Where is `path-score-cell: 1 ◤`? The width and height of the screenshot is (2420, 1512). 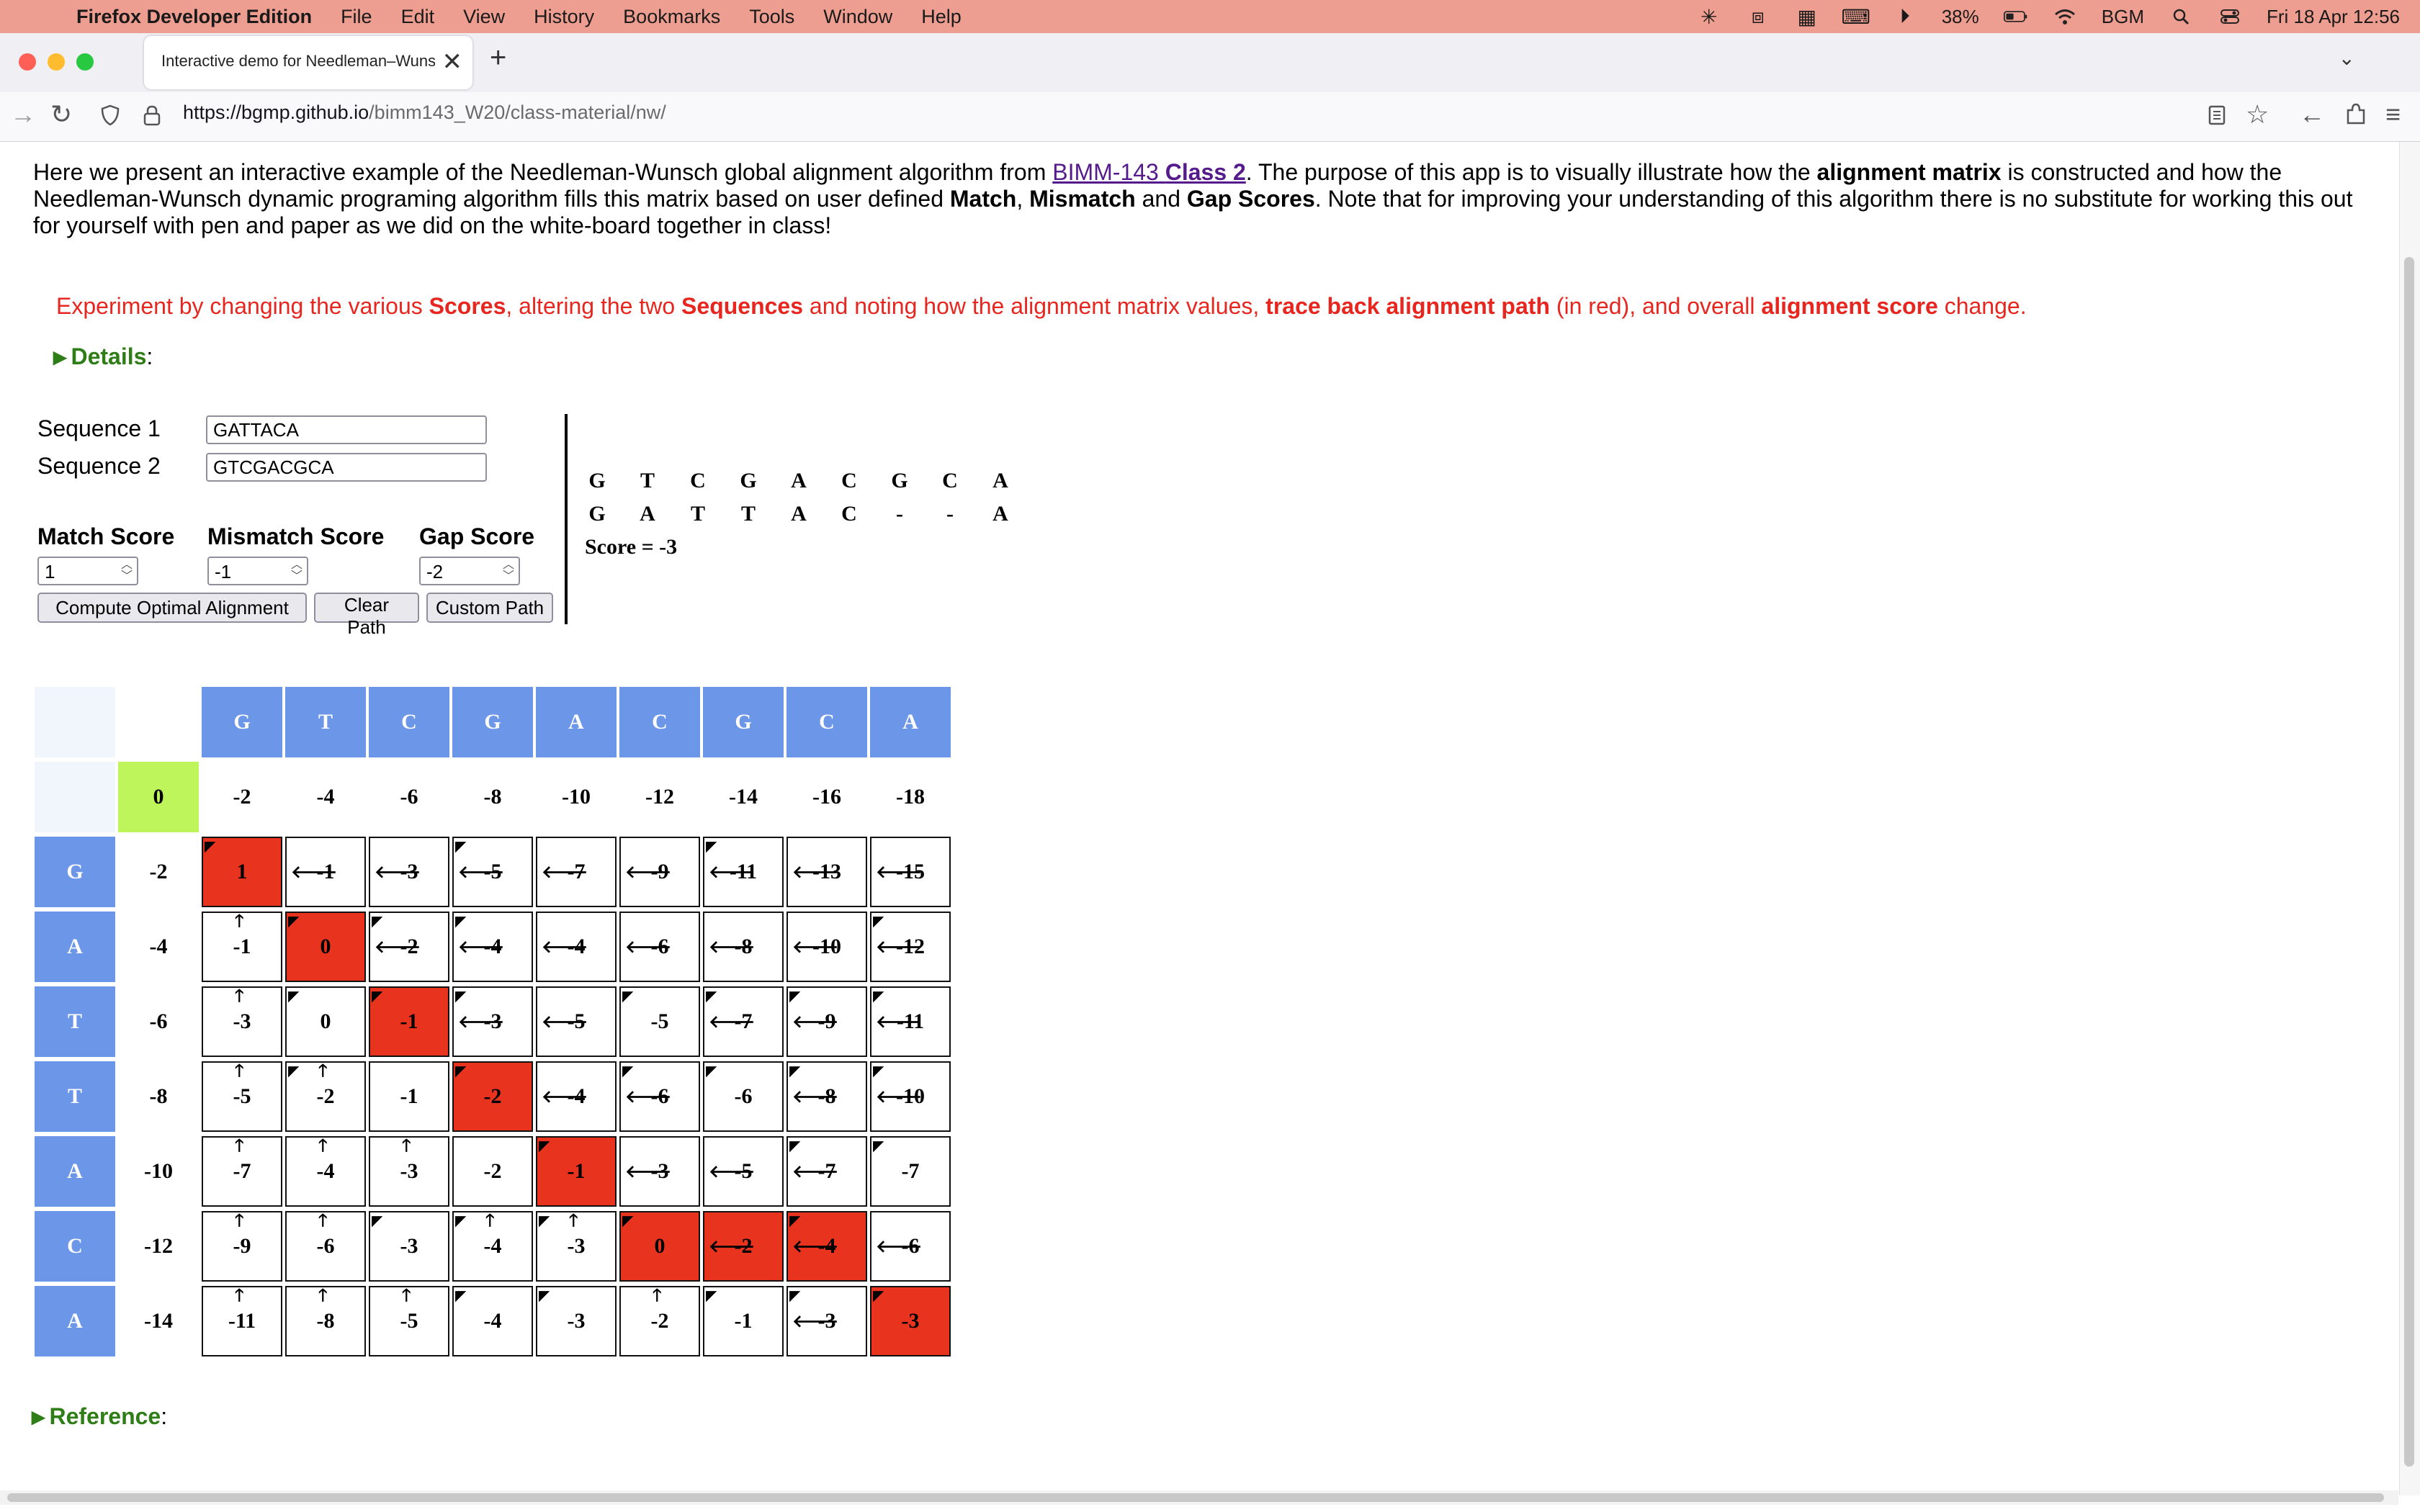
path-score-cell: 1 ◤ is located at coordinates (242, 872).